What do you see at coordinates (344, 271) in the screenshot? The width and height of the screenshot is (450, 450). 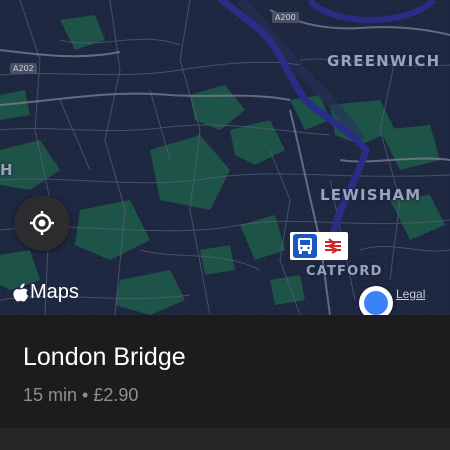 I see `place-label-catford: CATFORD` at bounding box center [344, 271].